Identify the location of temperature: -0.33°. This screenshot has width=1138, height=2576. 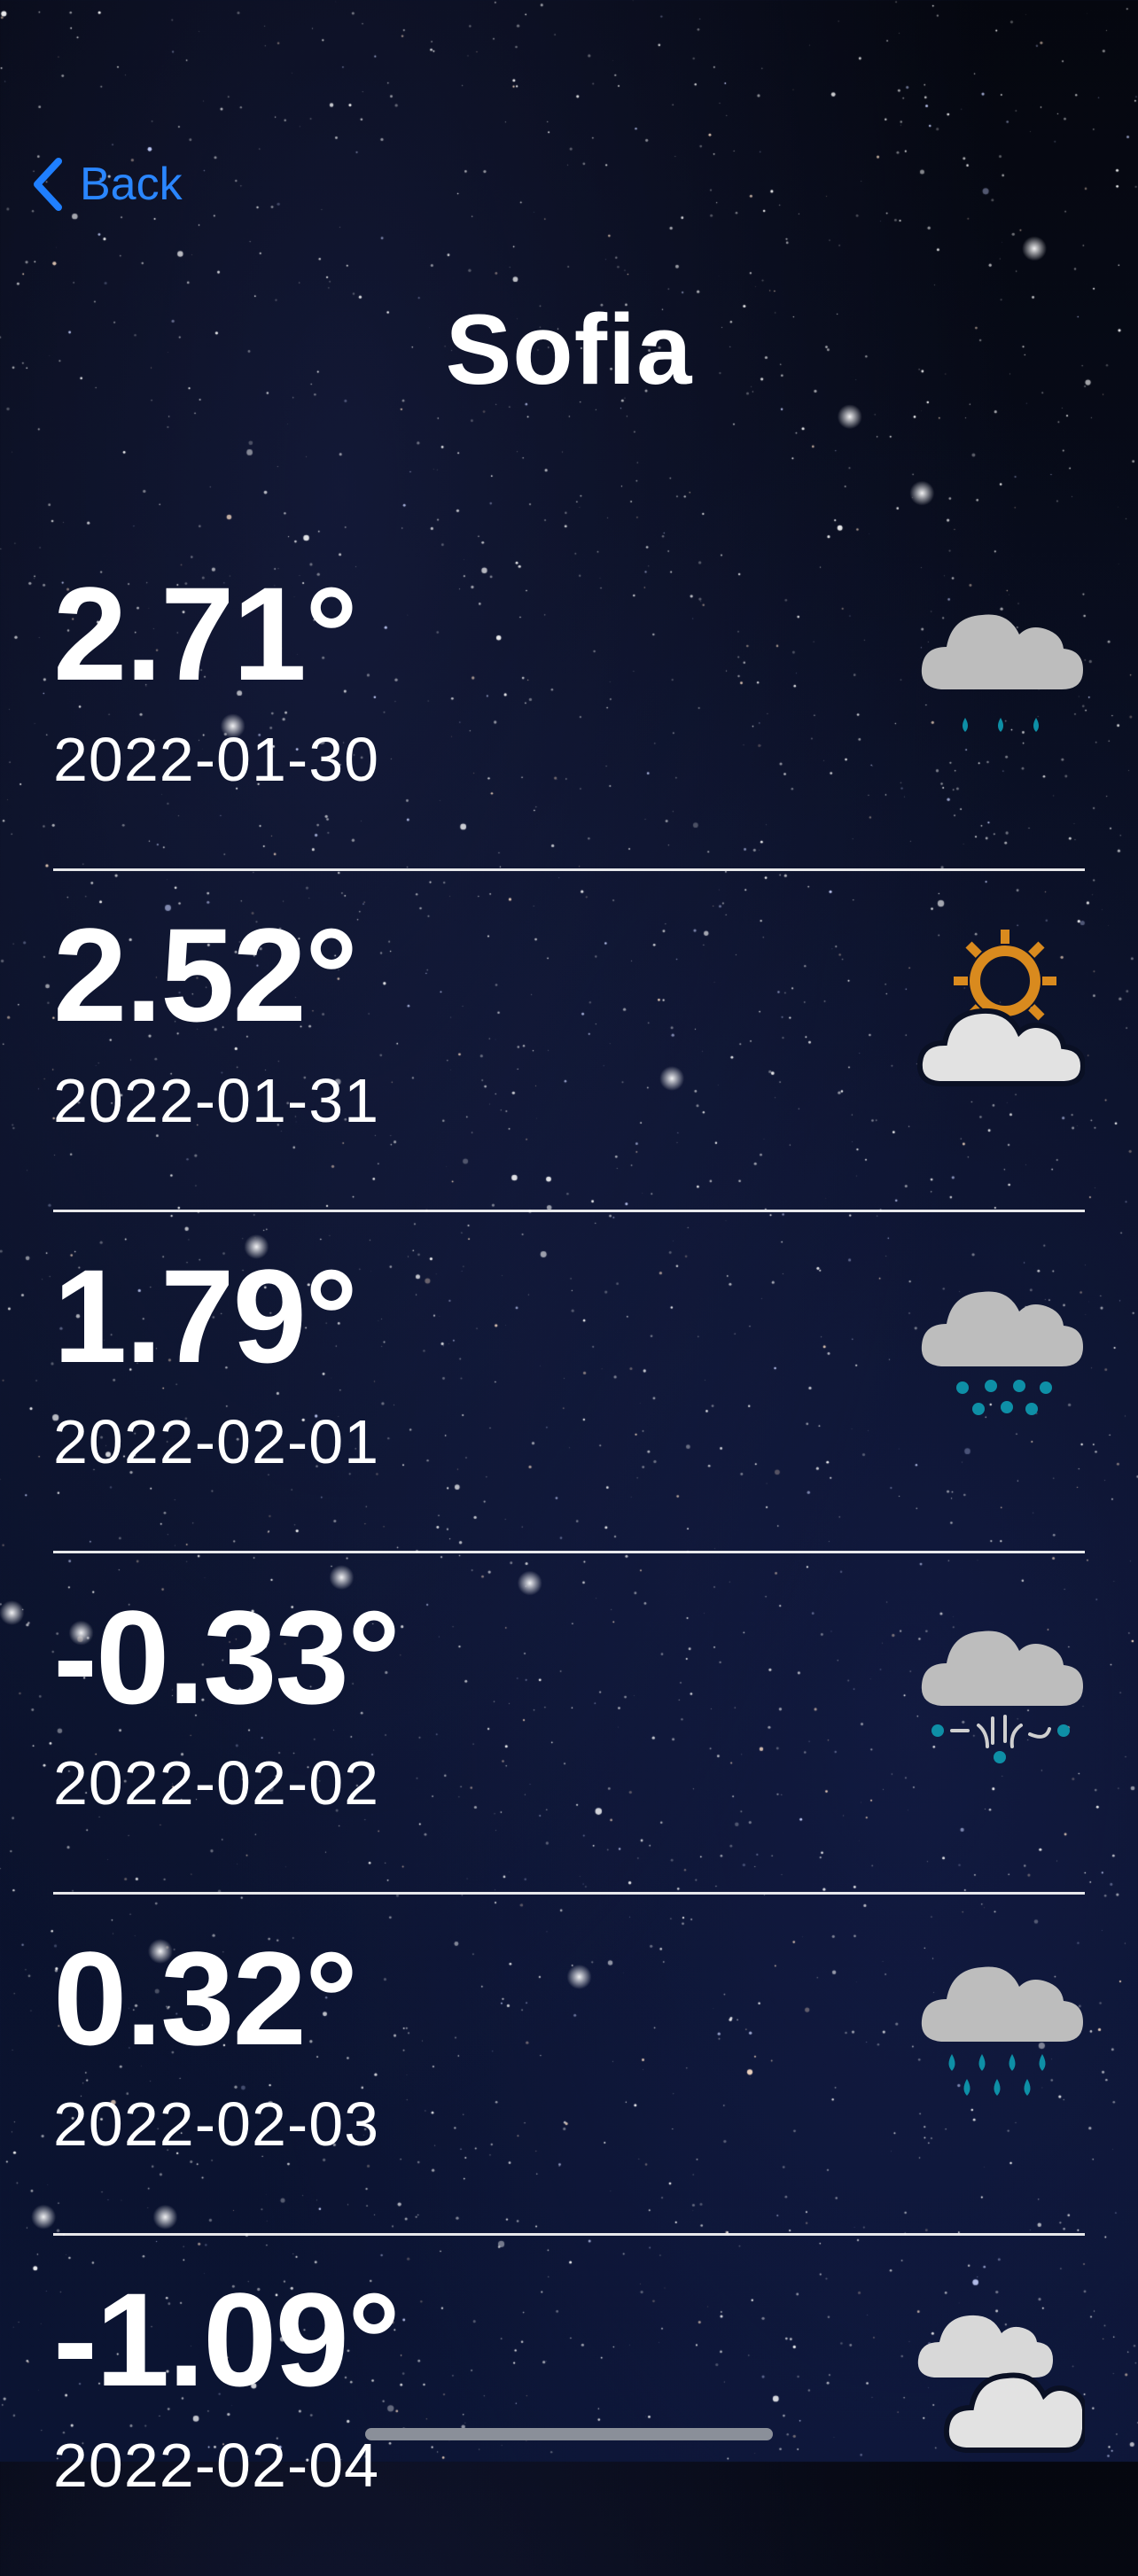
(227, 1657).